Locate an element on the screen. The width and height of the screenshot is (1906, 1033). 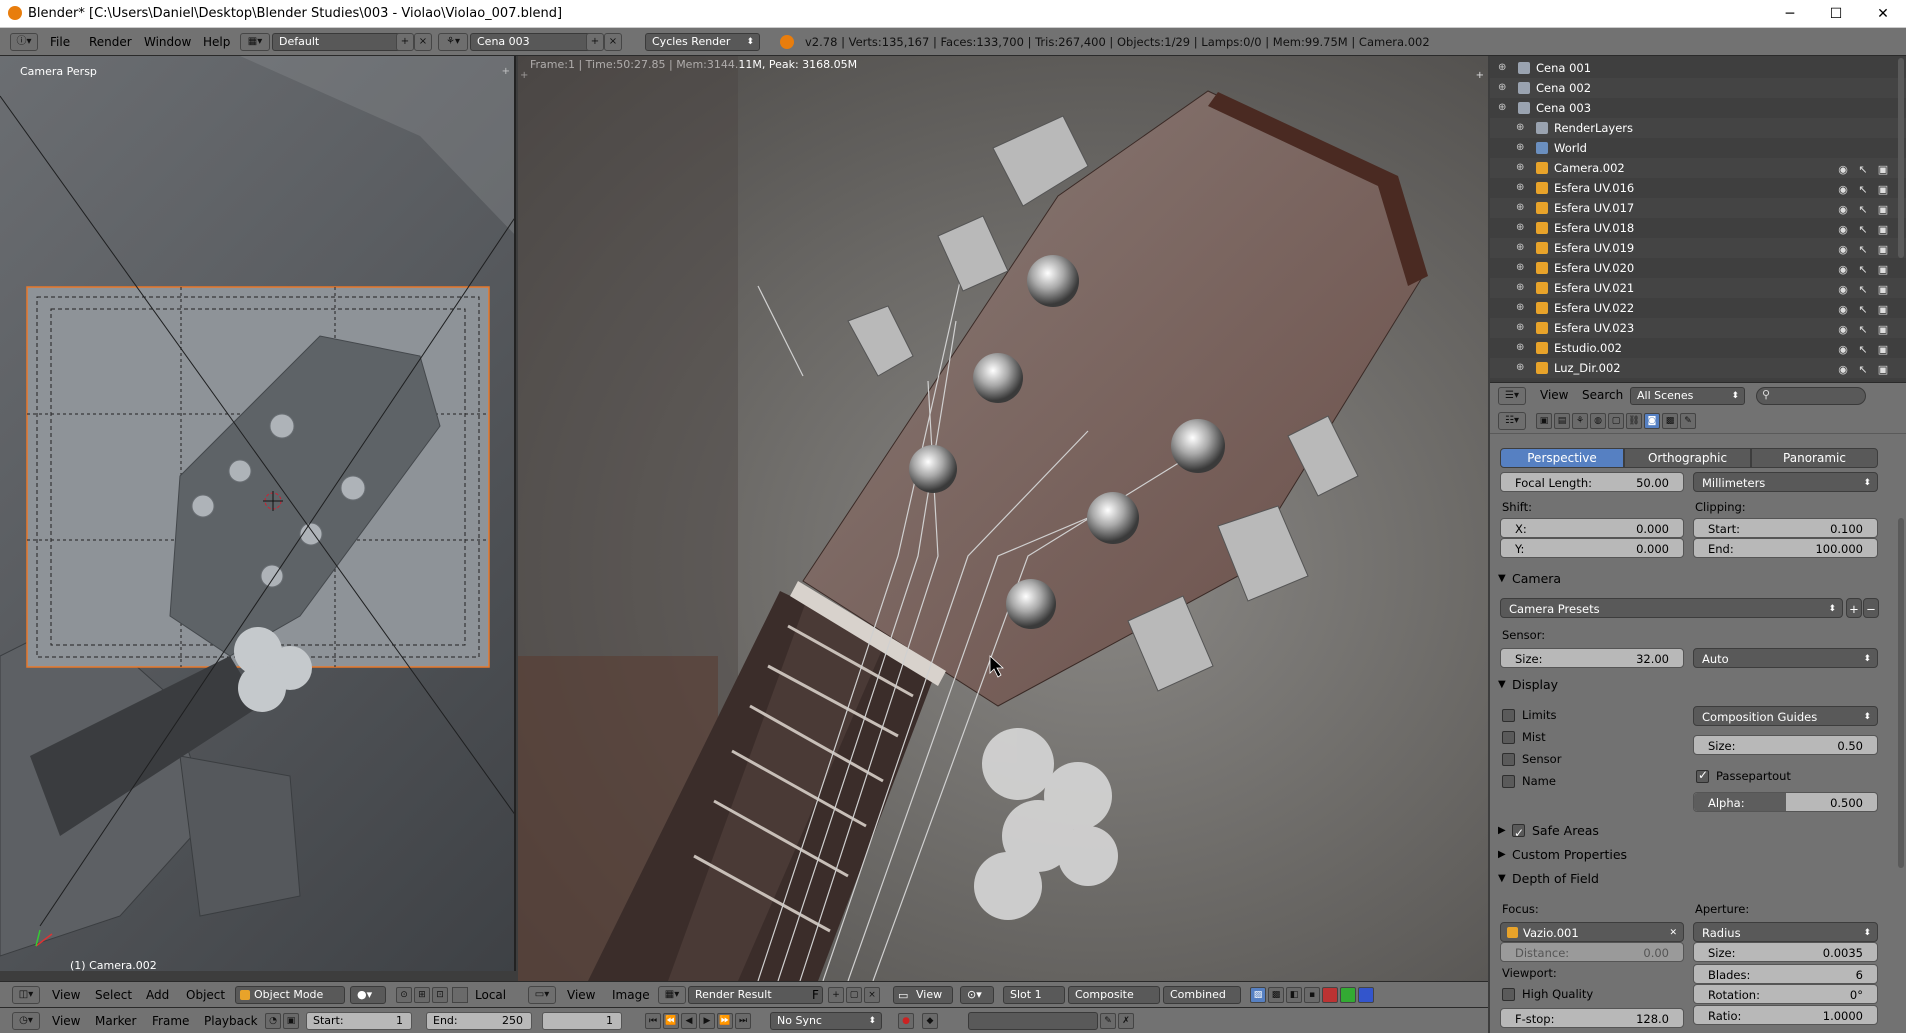
outliner-item-esfera-uv-016: ⊕ Esfera UV.016 ◉ ↖ ▣ is located at coordinates (1698, 188).